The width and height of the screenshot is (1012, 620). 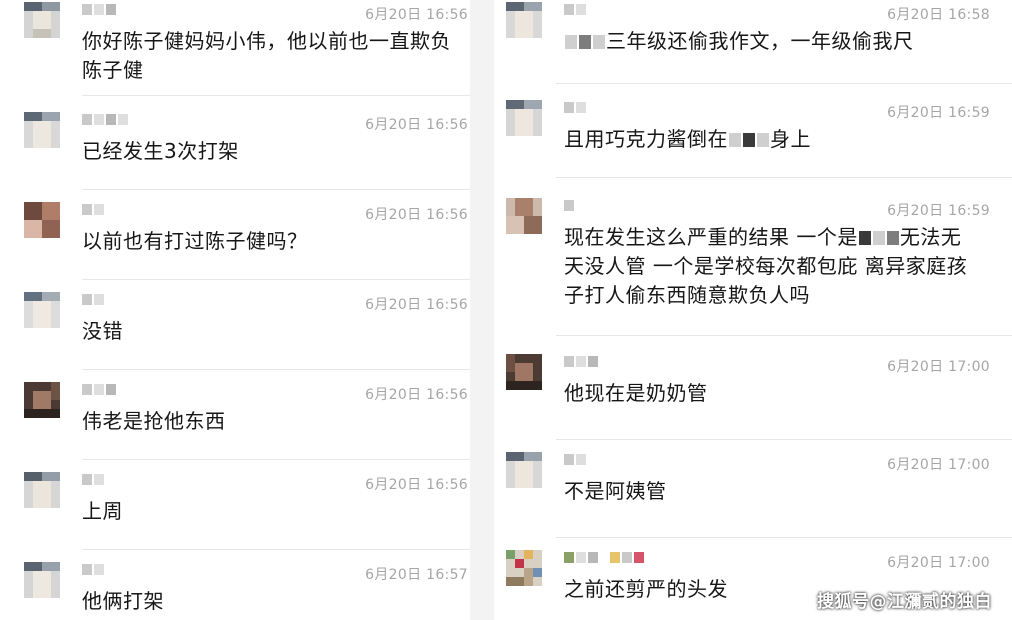 I want to click on chat-message: 6月20日 17:00 他现在是奶奶管, so click(x=753, y=396).